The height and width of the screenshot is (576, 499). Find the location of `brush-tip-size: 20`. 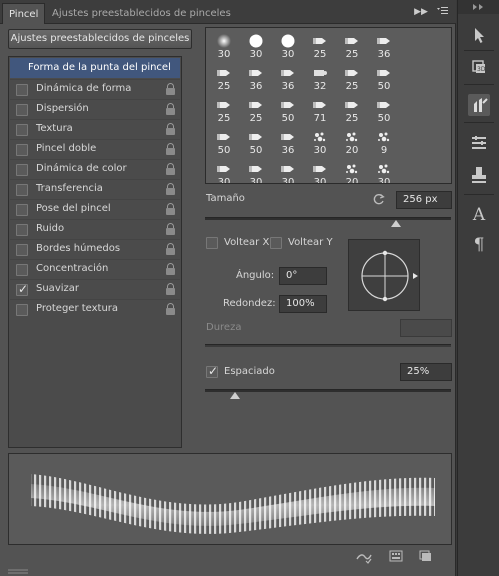

brush-tip-size: 20 is located at coordinates (352, 180).